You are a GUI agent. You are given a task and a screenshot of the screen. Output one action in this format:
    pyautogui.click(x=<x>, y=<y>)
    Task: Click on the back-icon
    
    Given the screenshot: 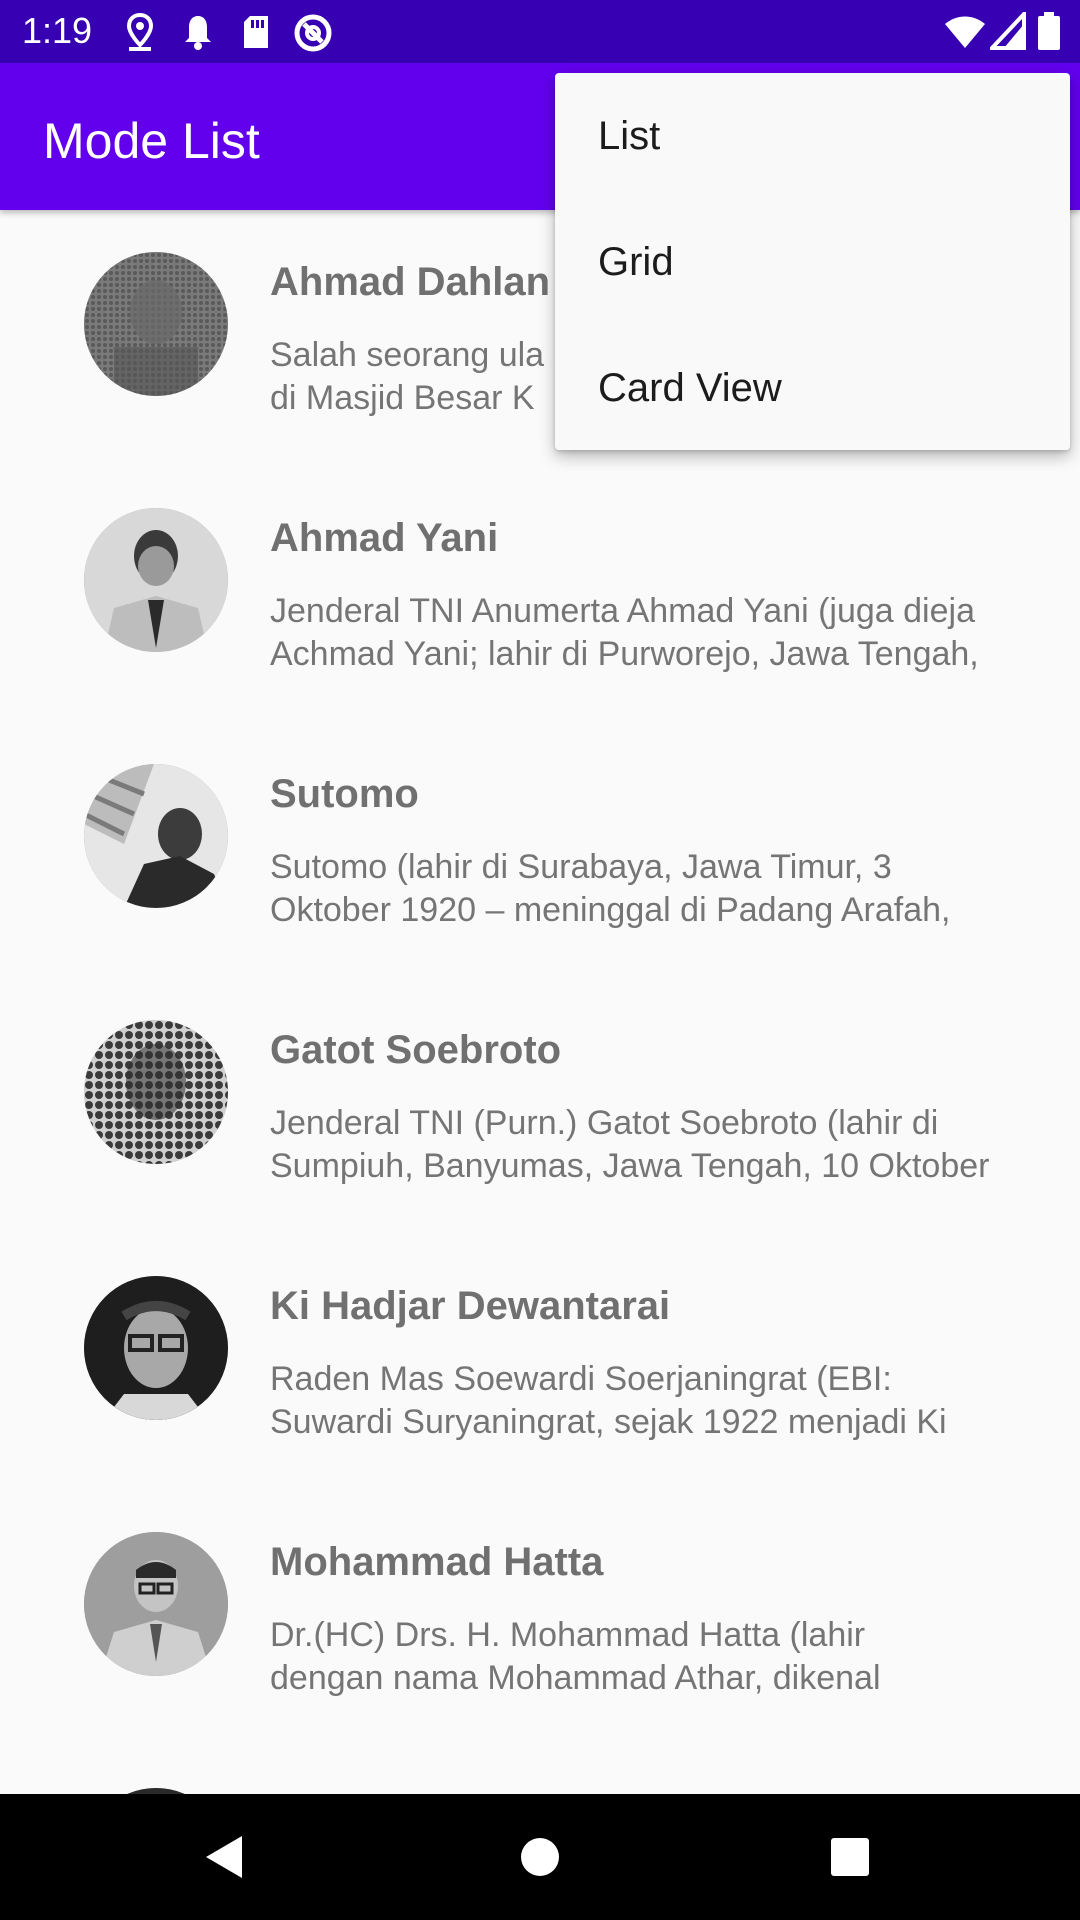 What is the action you would take?
    pyautogui.click(x=225, y=1857)
    